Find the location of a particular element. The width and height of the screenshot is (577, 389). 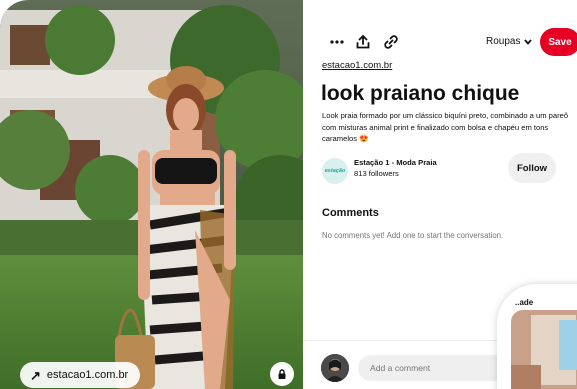

source-chip-label: estacao1.com.br is located at coordinates (87, 375).